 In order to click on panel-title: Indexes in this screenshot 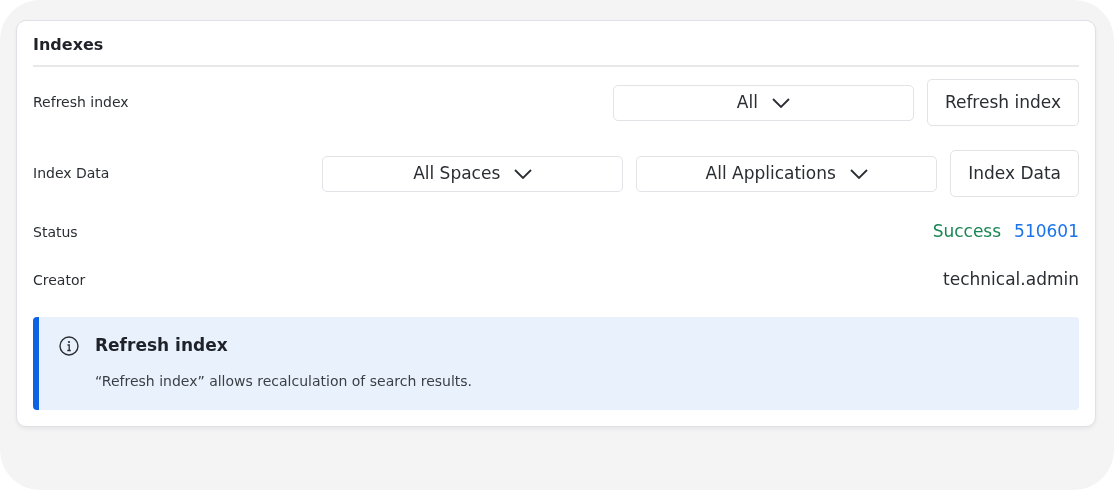, I will do `click(556, 51)`.